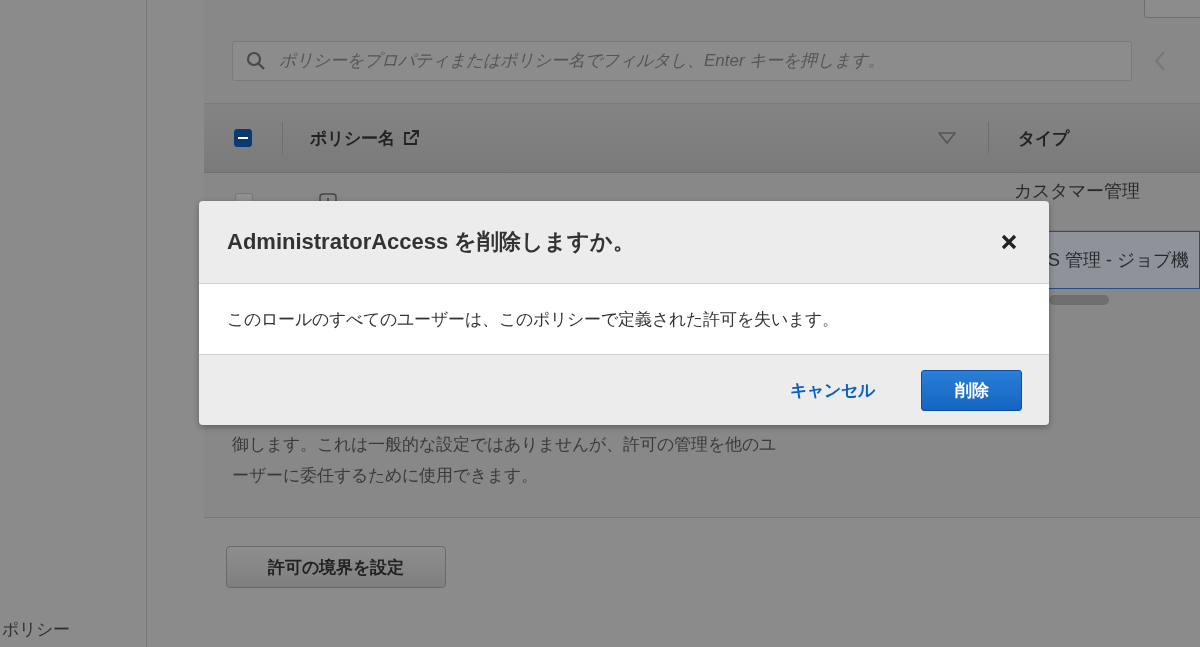  I want to click on set-boundary-button: 許可の境界を設定, so click(336, 567).